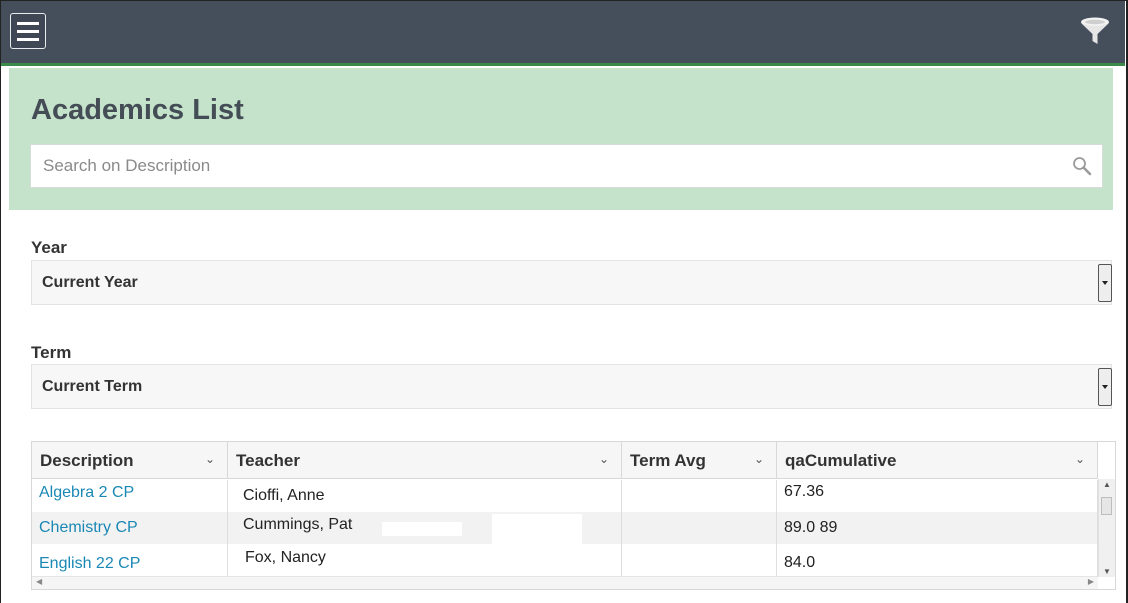 The height and width of the screenshot is (603, 1128). What do you see at coordinates (39, 581) in the screenshot?
I see `scroll-left-icon: ◀` at bounding box center [39, 581].